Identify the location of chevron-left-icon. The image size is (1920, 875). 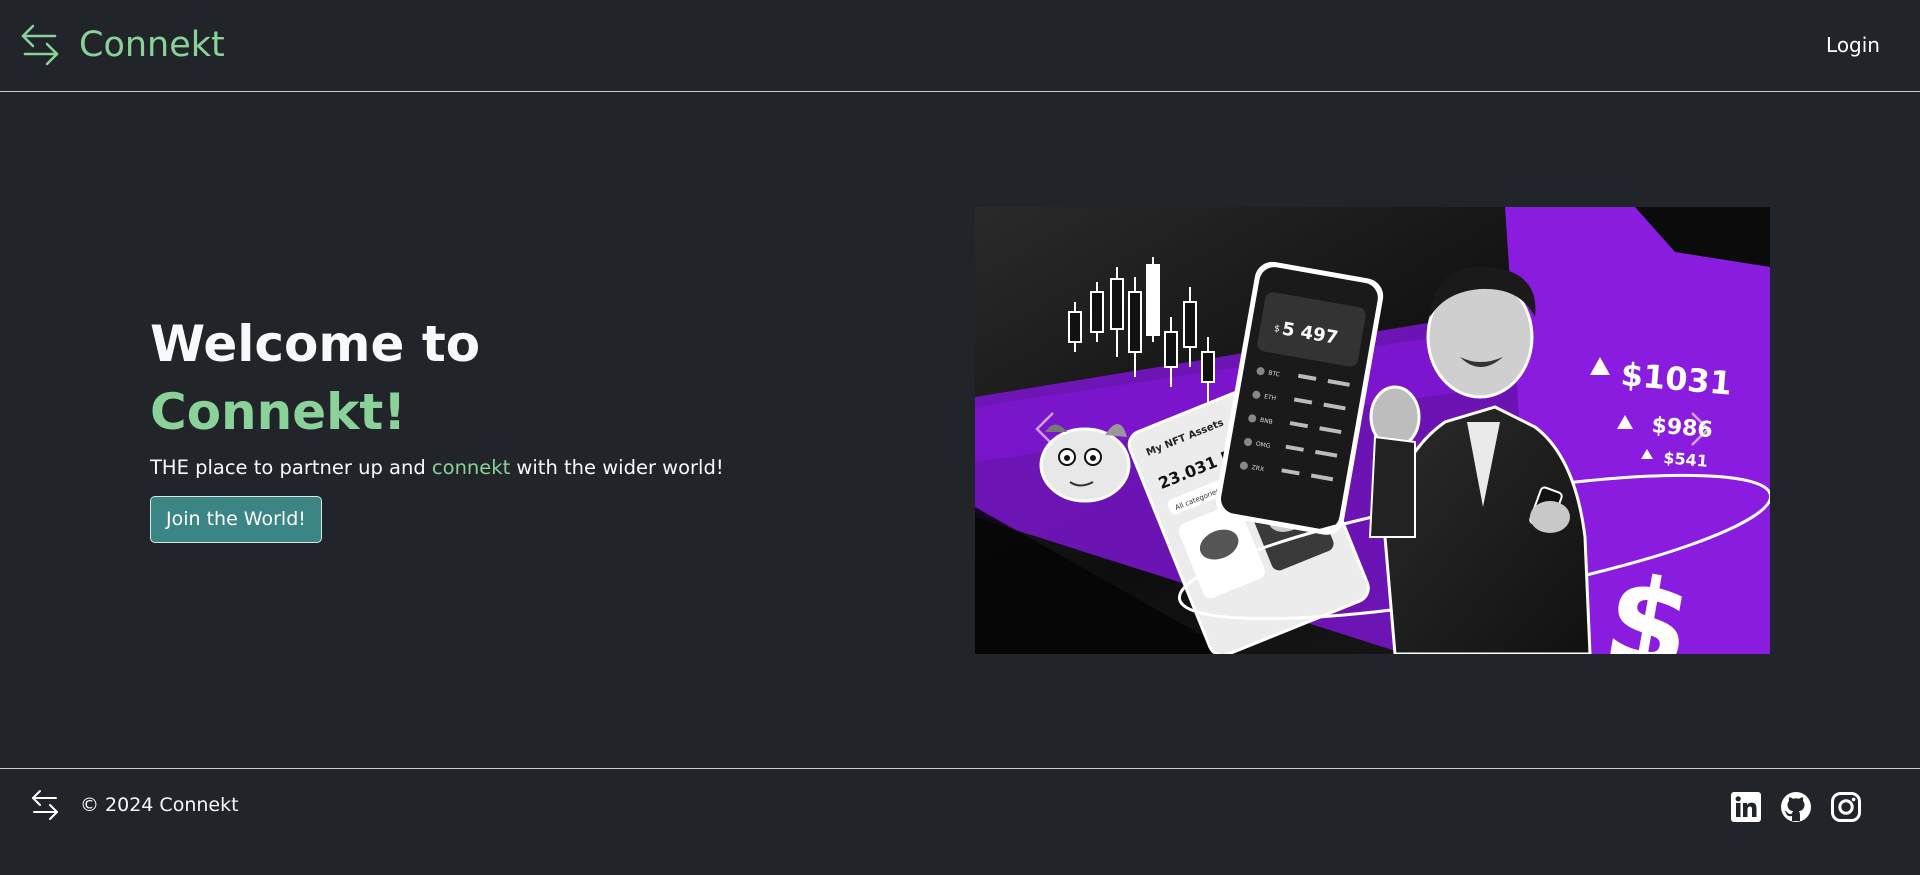
(1044, 429).